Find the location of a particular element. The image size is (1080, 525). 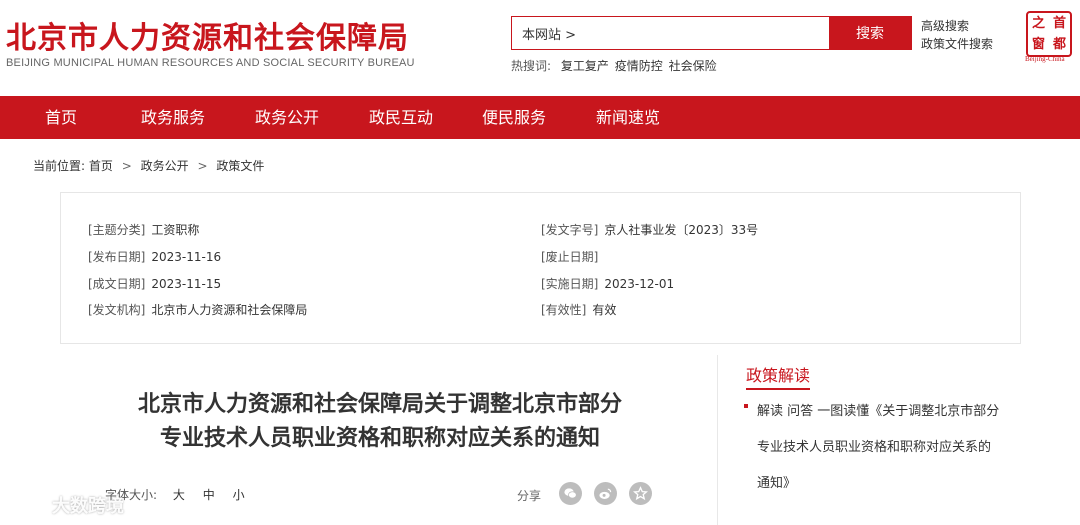

font-size-large-button: 大 is located at coordinates (179, 495).